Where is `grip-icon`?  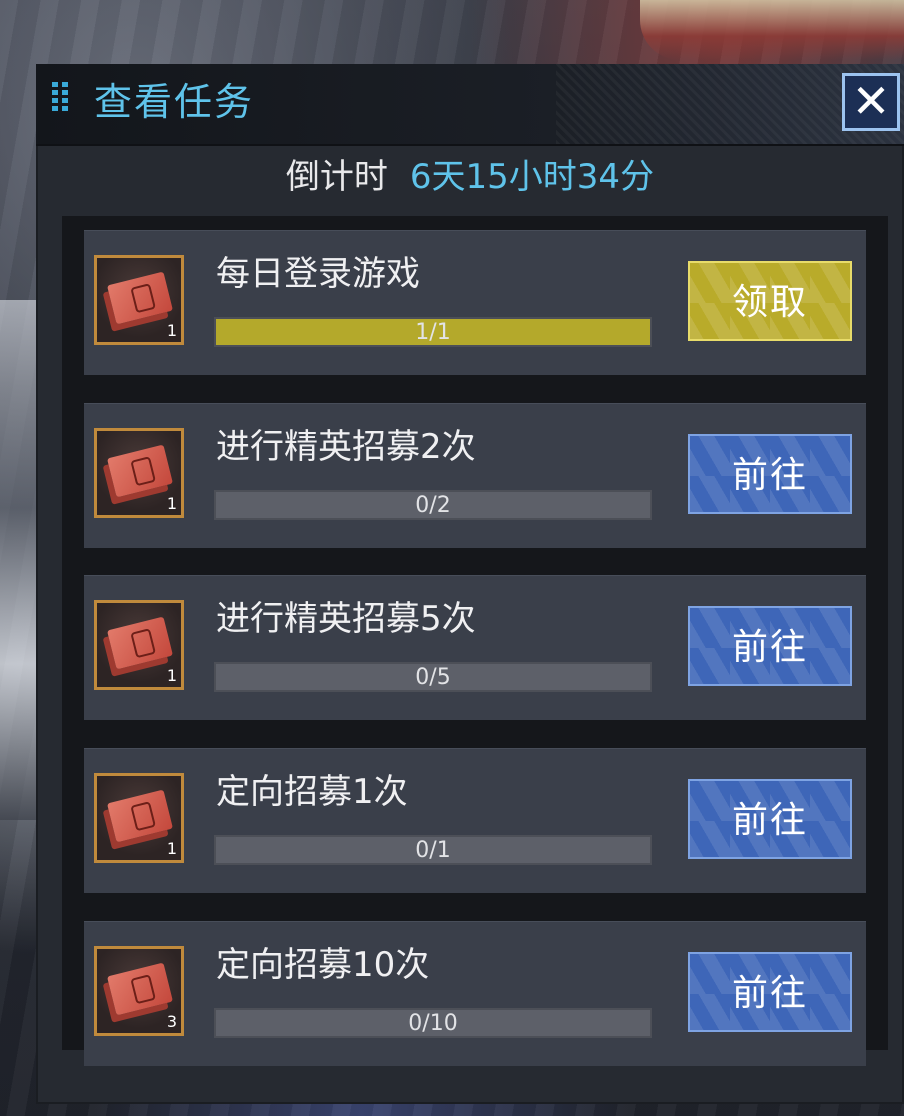 grip-icon is located at coordinates (60, 105).